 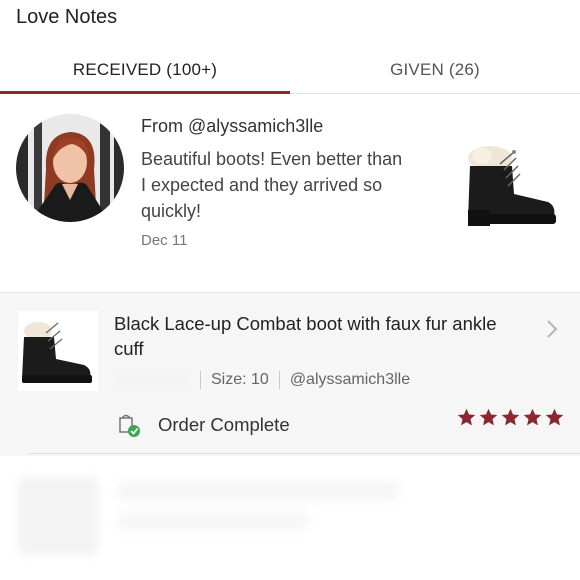 I want to click on chevron-right-icon, so click(x=552, y=329).